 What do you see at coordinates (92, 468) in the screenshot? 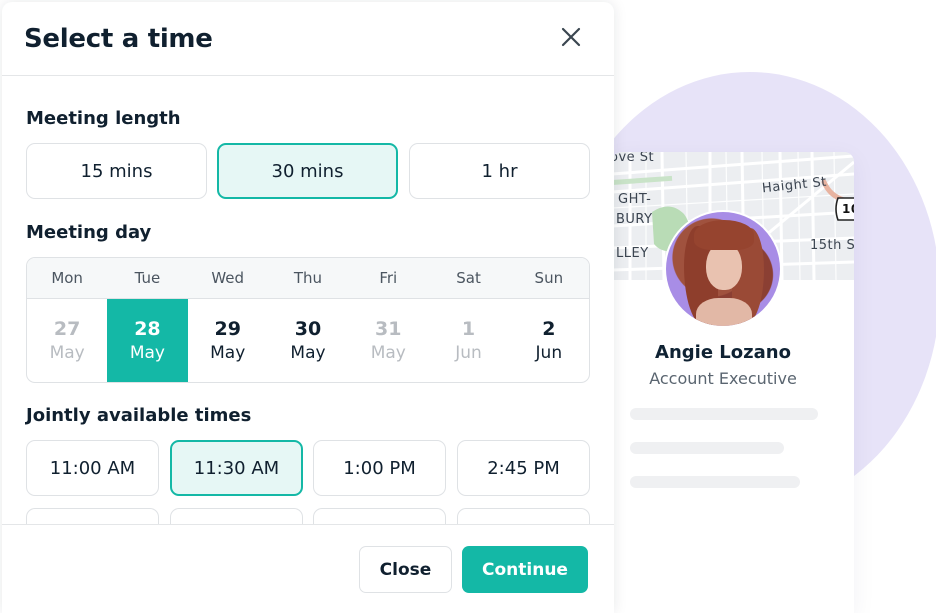
I see `time-slot: 11:00 AM` at bounding box center [92, 468].